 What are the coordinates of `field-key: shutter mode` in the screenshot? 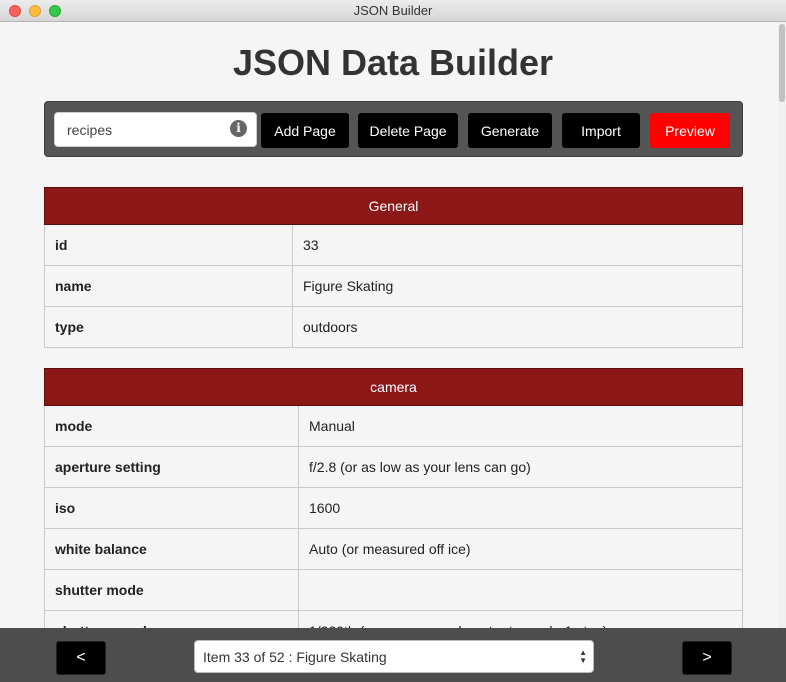 It's located at (171, 590).